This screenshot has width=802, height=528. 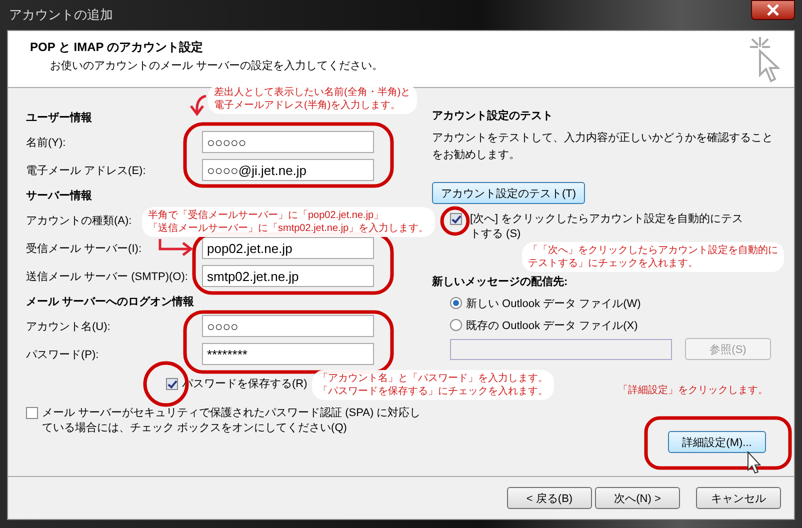 What do you see at coordinates (603, 146) in the screenshot?
I see `description-text: アカウントをテストして、入力内容が正しいかどうかを確認することをお勧めします。` at bounding box center [603, 146].